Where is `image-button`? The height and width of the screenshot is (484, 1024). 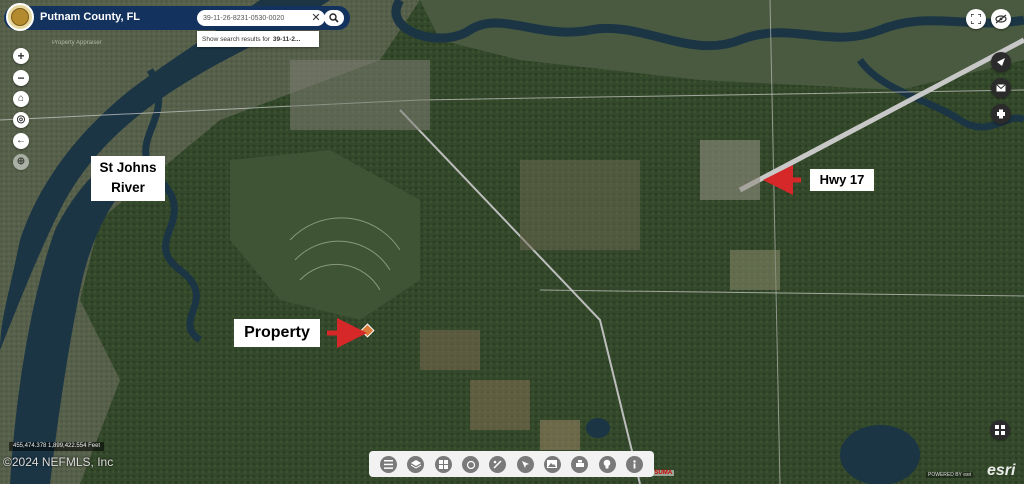
image-button is located at coordinates (552, 464).